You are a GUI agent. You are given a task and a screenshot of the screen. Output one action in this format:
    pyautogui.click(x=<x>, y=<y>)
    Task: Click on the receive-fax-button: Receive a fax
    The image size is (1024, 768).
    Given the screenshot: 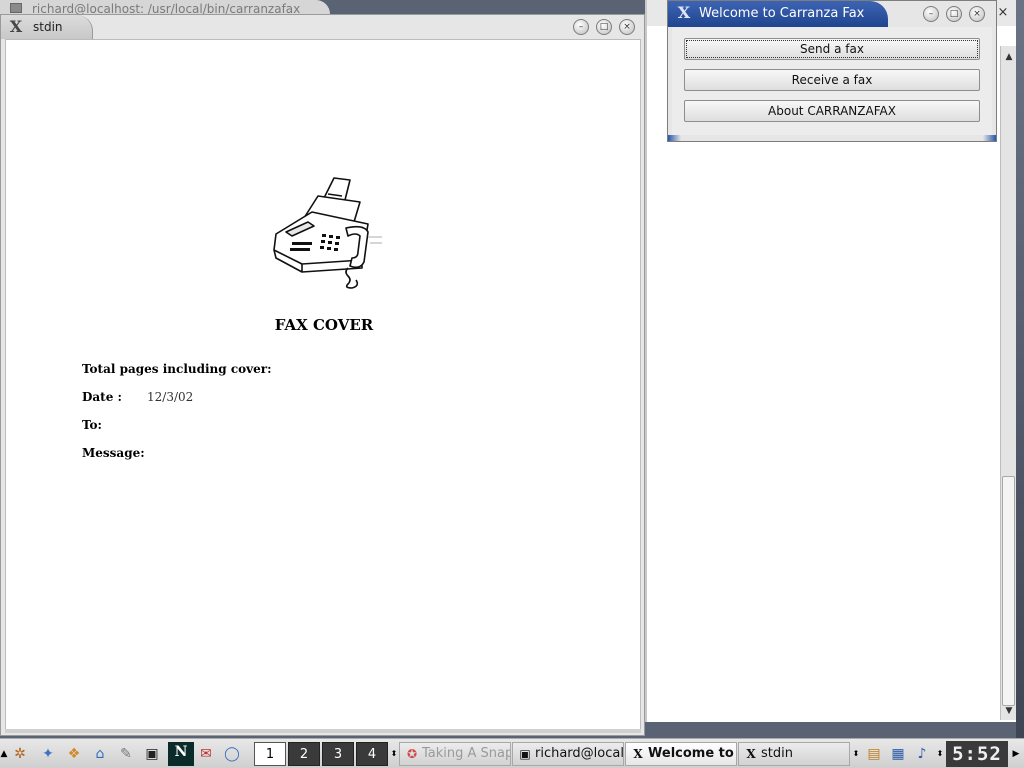 What is the action you would take?
    pyautogui.click(x=832, y=80)
    